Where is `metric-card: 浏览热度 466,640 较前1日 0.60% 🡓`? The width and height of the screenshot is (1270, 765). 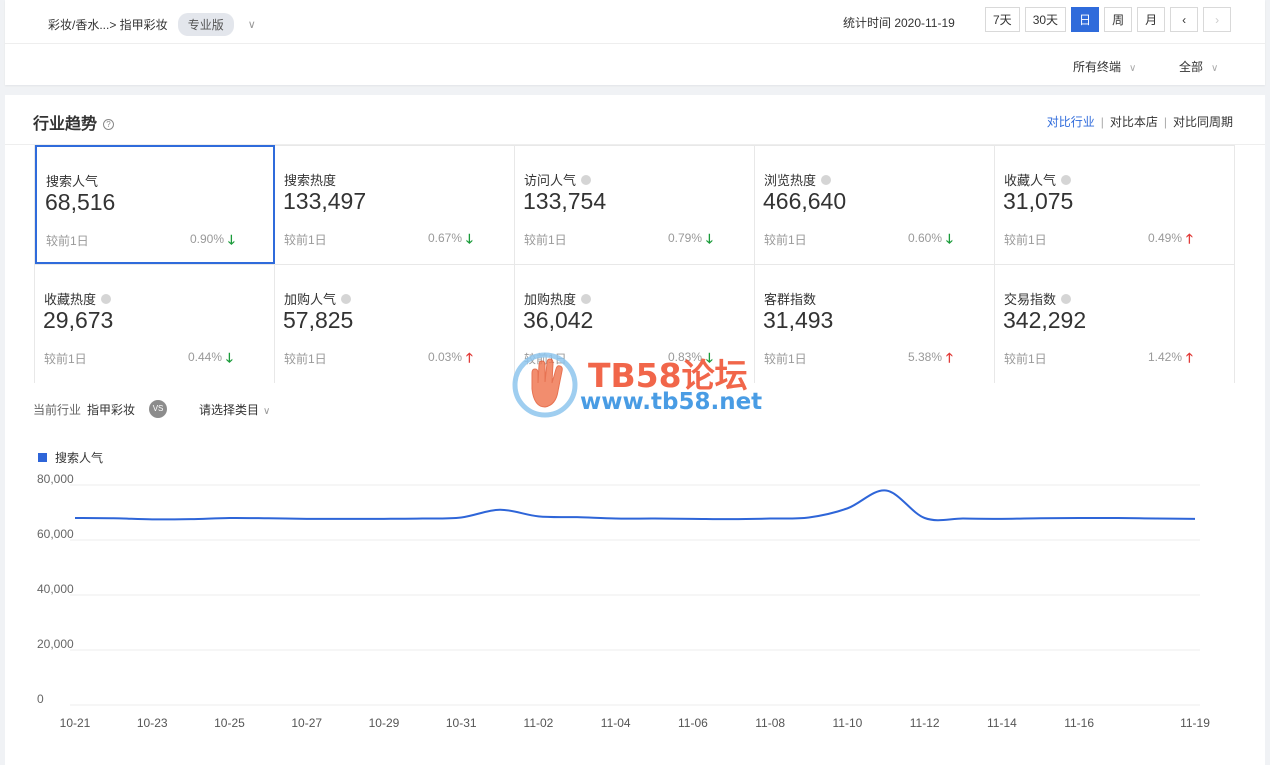 metric-card: 浏览热度 466,640 较前1日 0.60% 🡓 is located at coordinates (875, 204).